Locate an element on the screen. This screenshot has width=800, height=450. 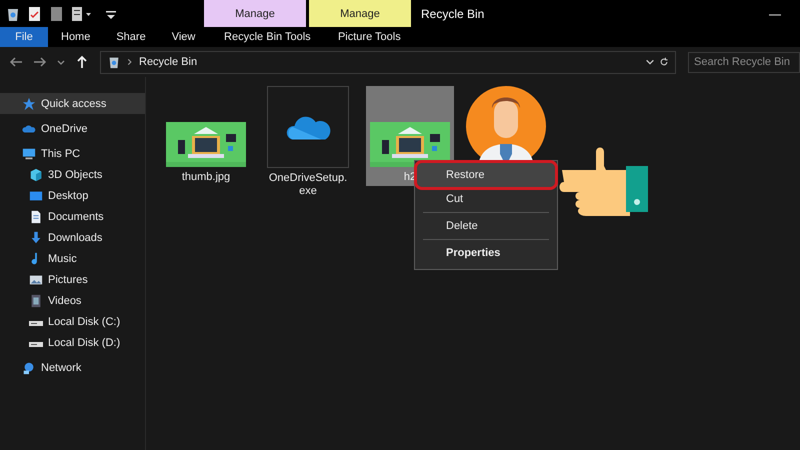
image-icon is located at coordinates (36, 279).